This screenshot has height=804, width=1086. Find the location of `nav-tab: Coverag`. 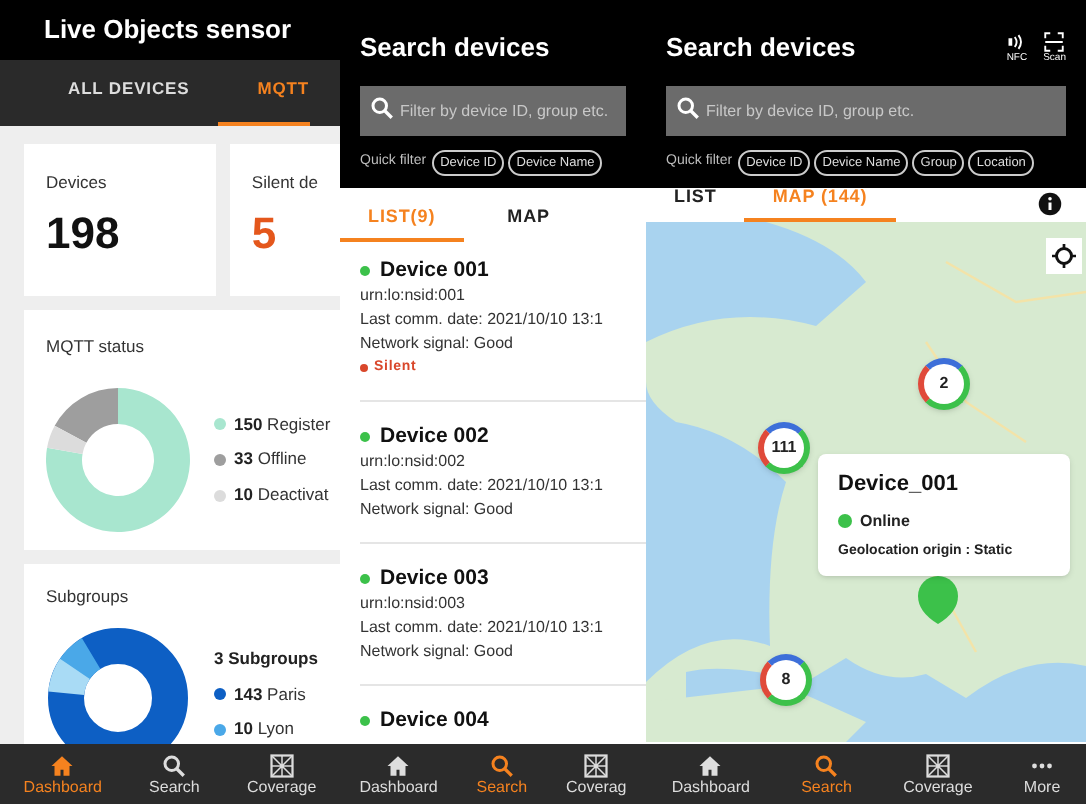

nav-tab: Coverag is located at coordinates (596, 774).